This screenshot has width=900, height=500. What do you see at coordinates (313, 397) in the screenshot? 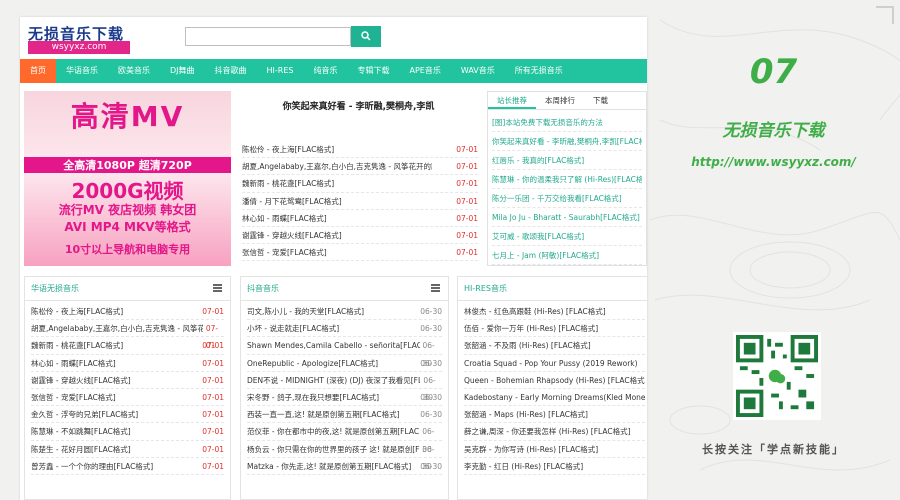
I see `song-title: 宋冬野 - 鸽子,现在我只想要[FLAC格式]` at bounding box center [313, 397].